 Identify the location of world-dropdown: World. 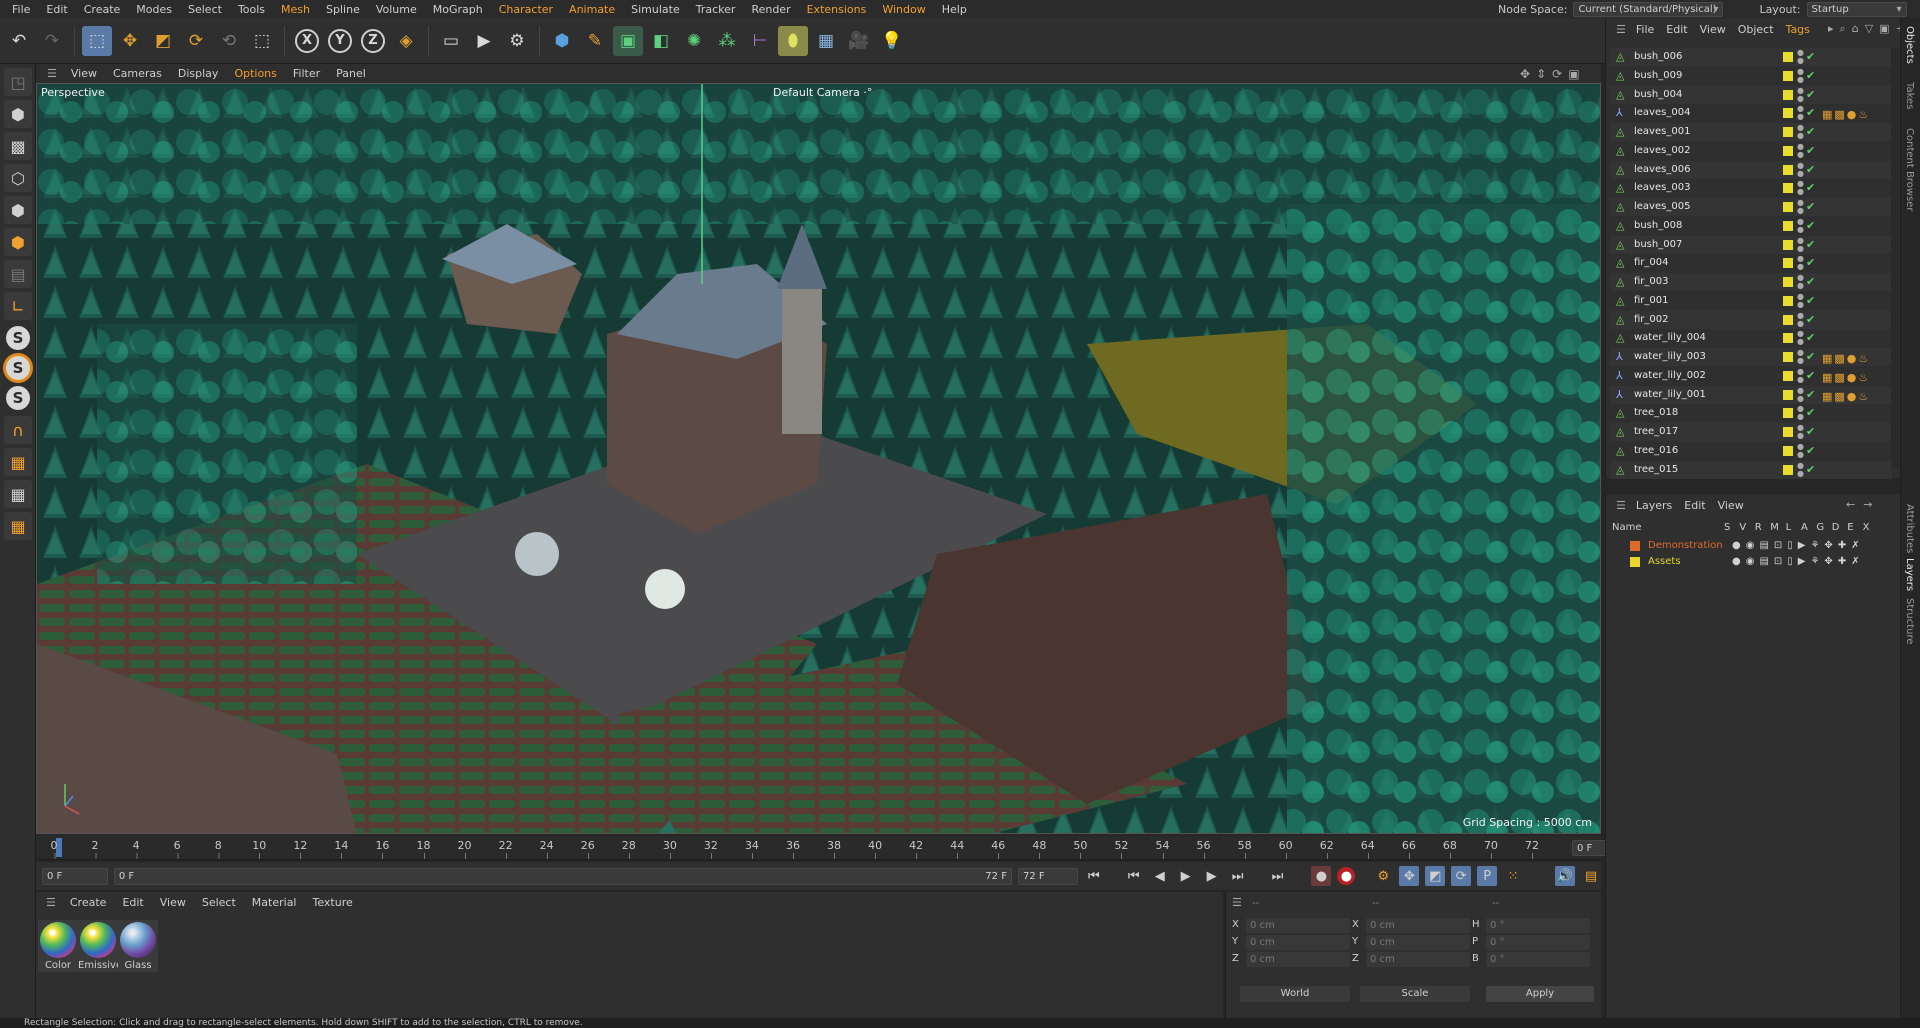
(1295, 994).